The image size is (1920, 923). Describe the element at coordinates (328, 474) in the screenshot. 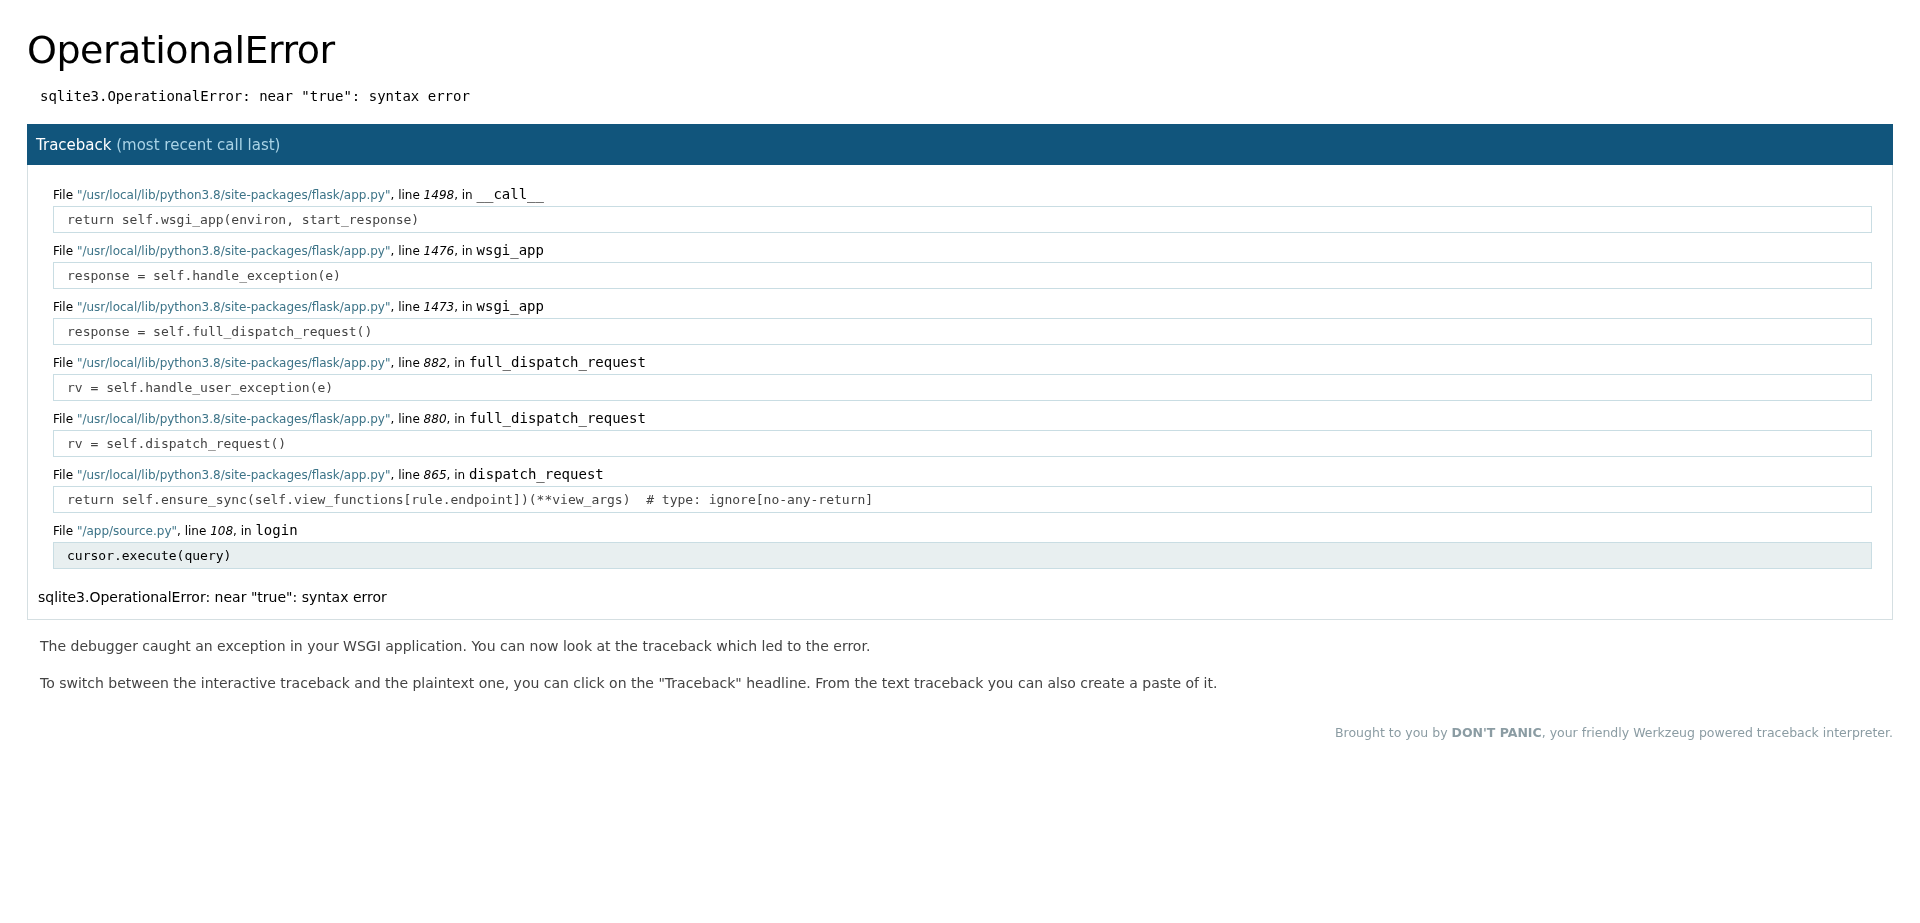

I see `frame-location: File "/usr/local/lib/python3.8/site-packages/flask/app.py", line 865, in dispatch_request` at that location.